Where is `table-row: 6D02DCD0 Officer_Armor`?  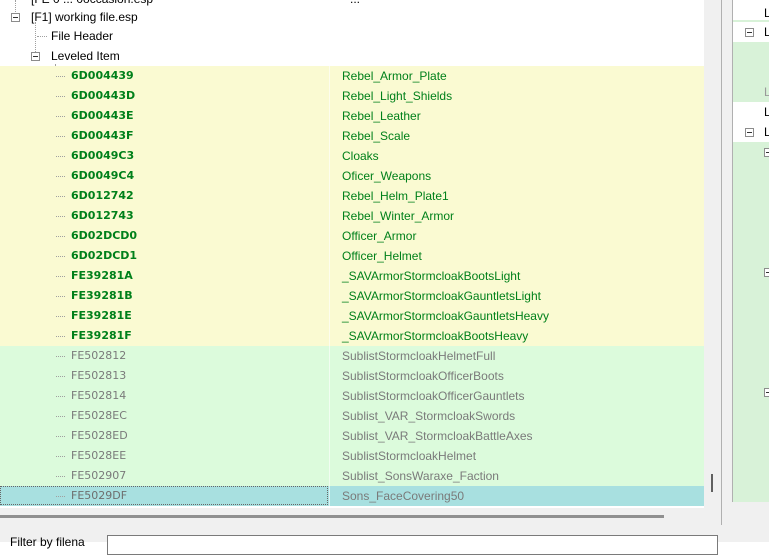
table-row: 6D02DCD0 Officer_Armor is located at coordinates (352, 236).